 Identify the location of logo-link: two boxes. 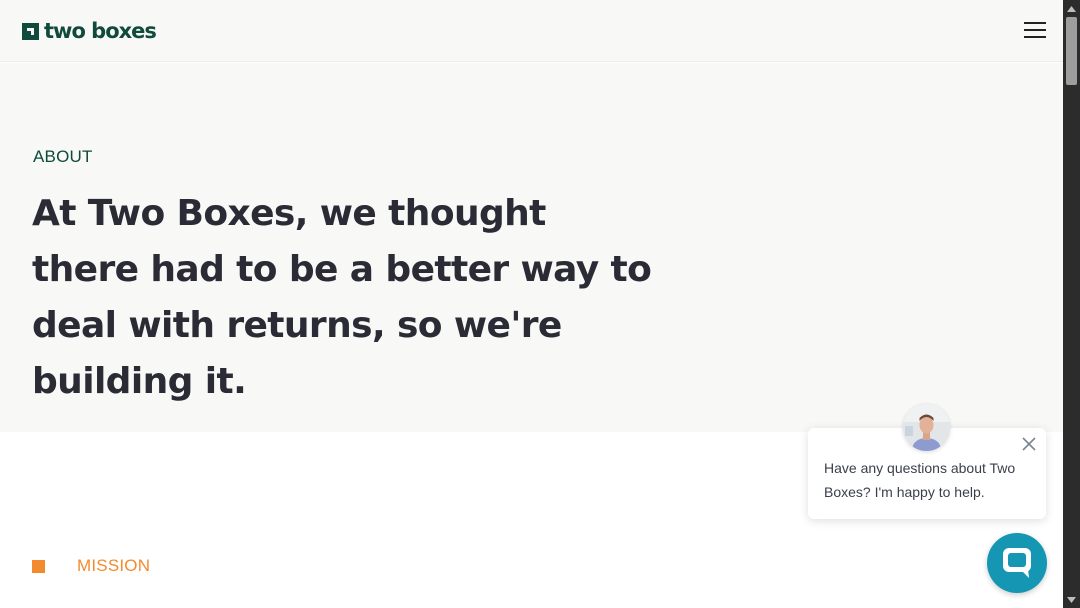
(89, 31).